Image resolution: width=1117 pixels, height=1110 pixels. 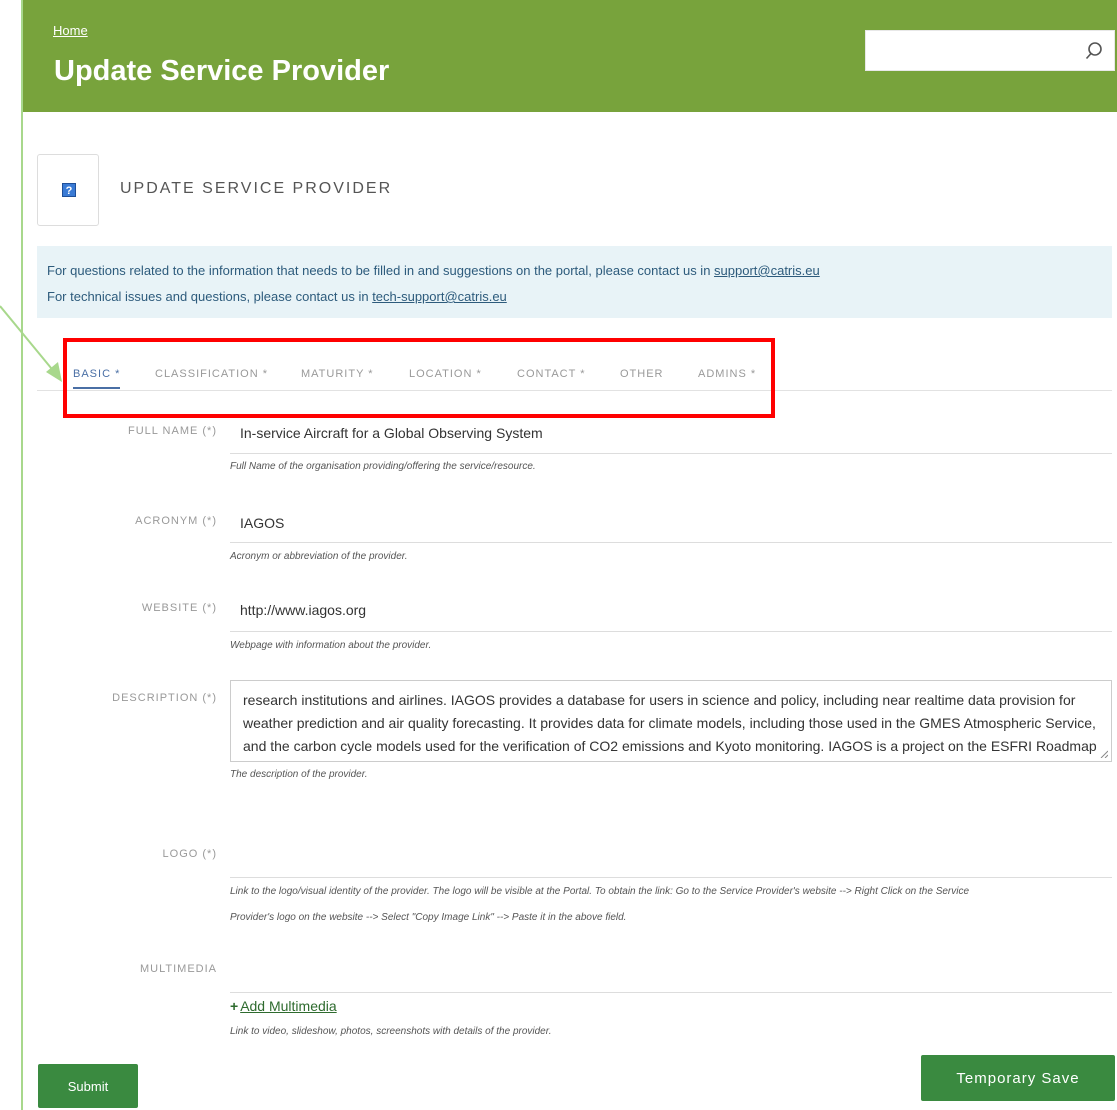 What do you see at coordinates (70, 30) in the screenshot?
I see `breadcrumb-home-link: Home` at bounding box center [70, 30].